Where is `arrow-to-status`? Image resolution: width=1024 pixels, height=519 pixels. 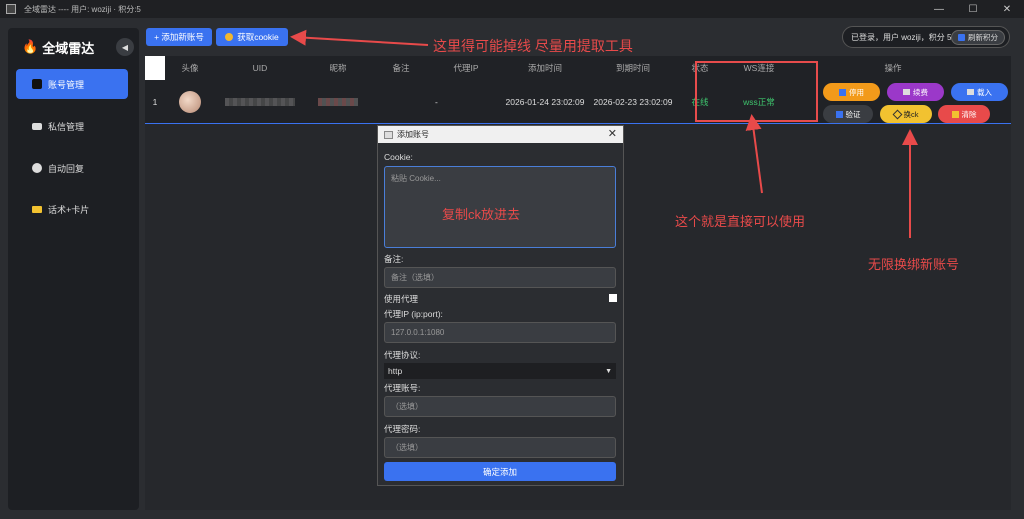
arrow-to-status is located at coordinates (754, 154).